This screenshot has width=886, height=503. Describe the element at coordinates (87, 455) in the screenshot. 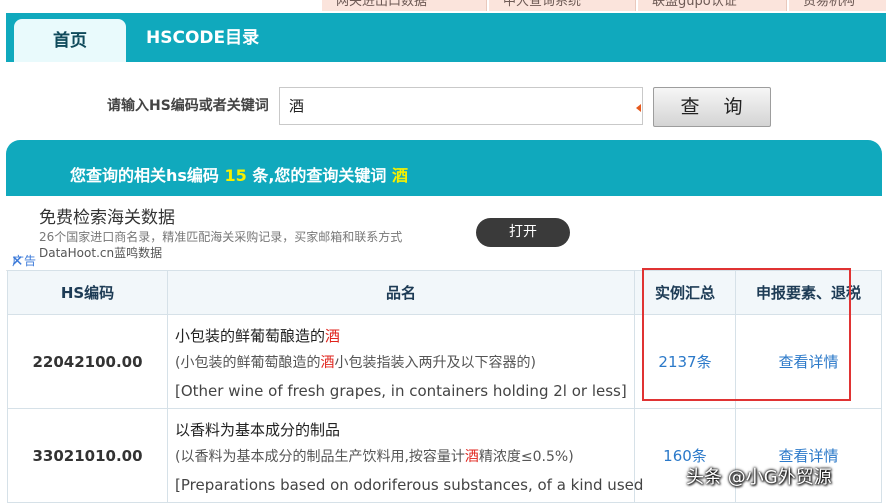

I see `hs-code: 33021010.00` at that location.